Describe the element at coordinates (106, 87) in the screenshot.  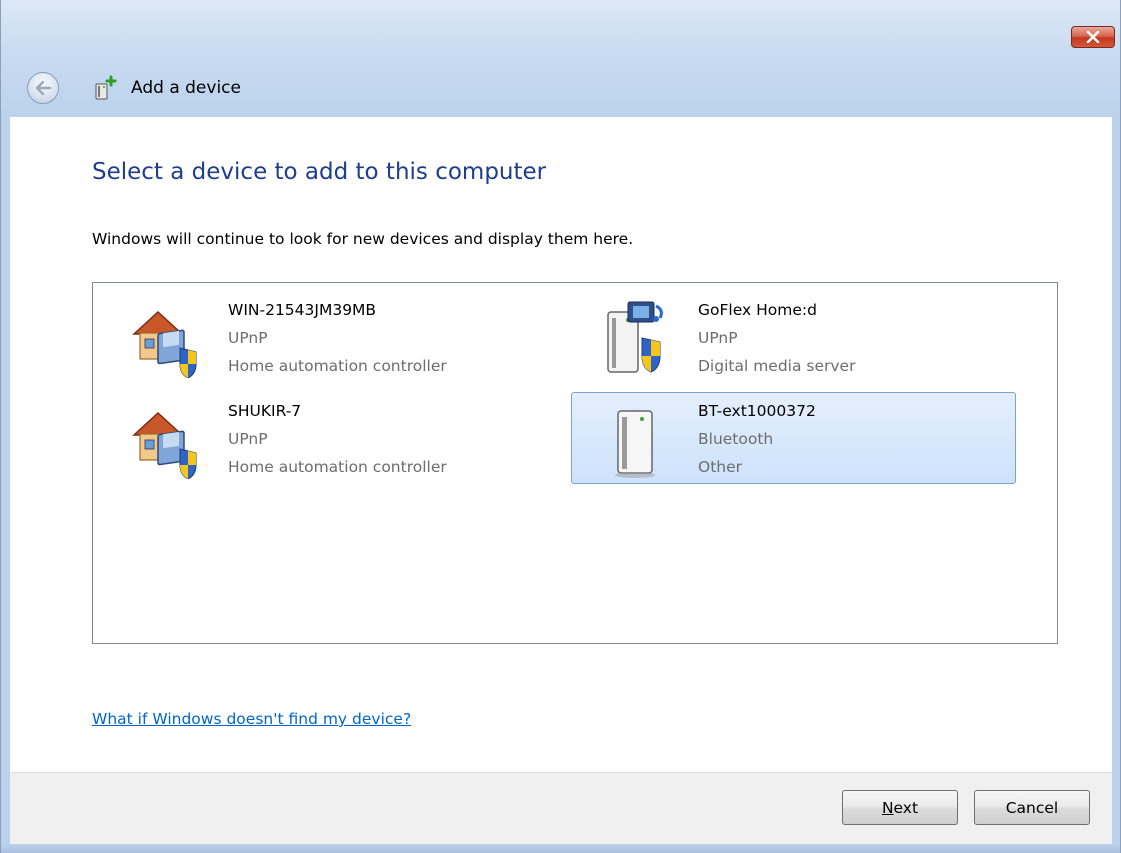
I see `add-device-icon` at that location.